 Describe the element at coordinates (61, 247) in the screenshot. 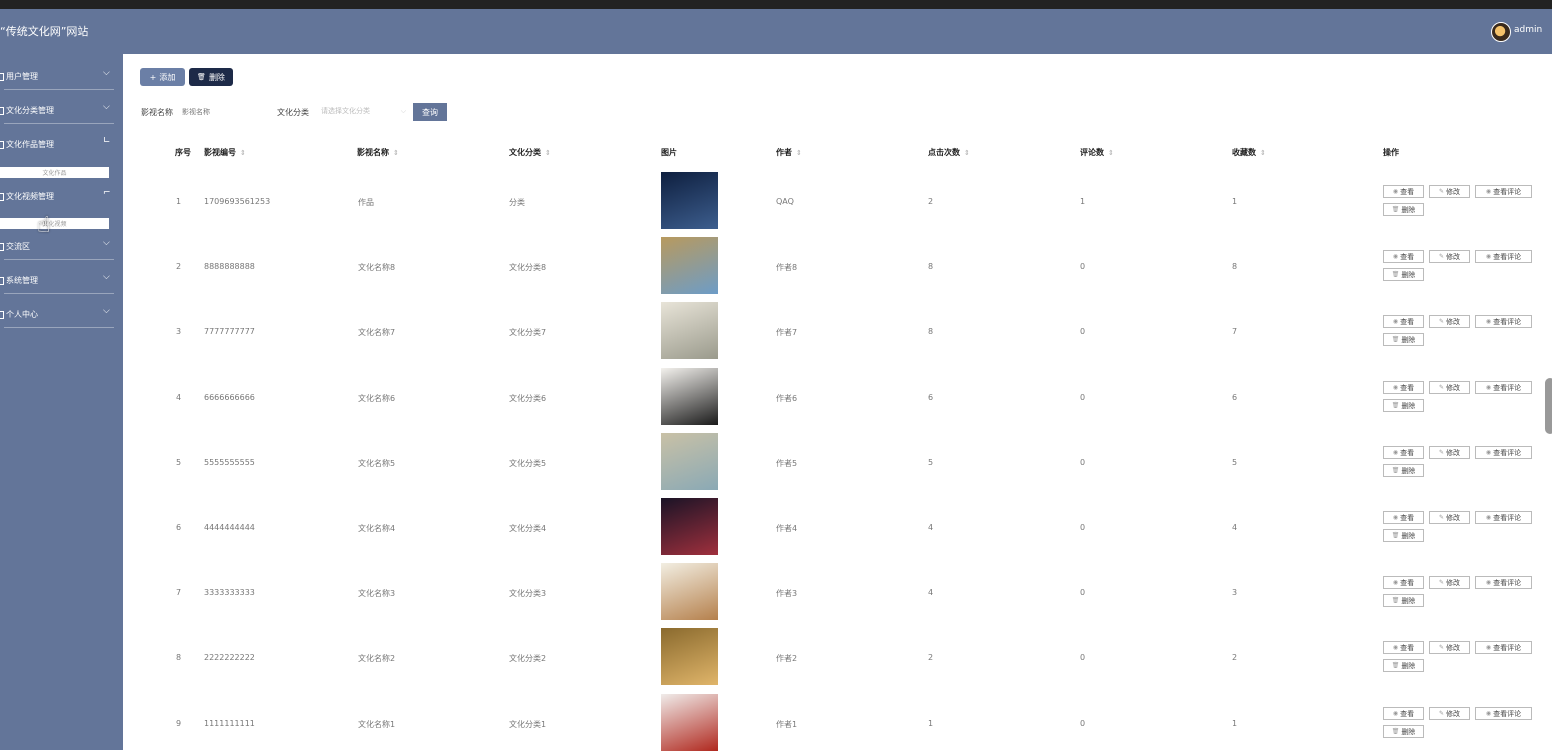

I see `sidebar-item-forum: 交流区 ⌵` at that location.